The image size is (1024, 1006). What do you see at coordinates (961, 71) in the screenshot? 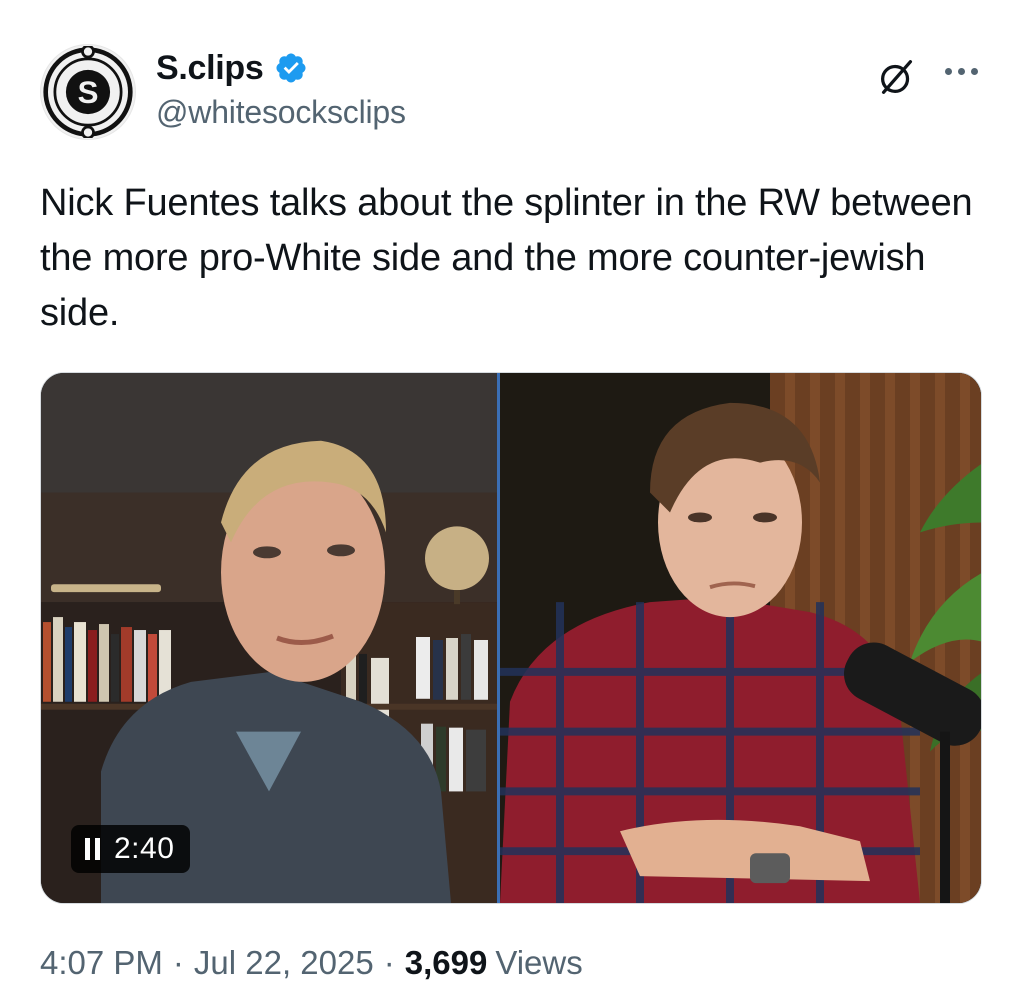
I see `more-options-icon` at bounding box center [961, 71].